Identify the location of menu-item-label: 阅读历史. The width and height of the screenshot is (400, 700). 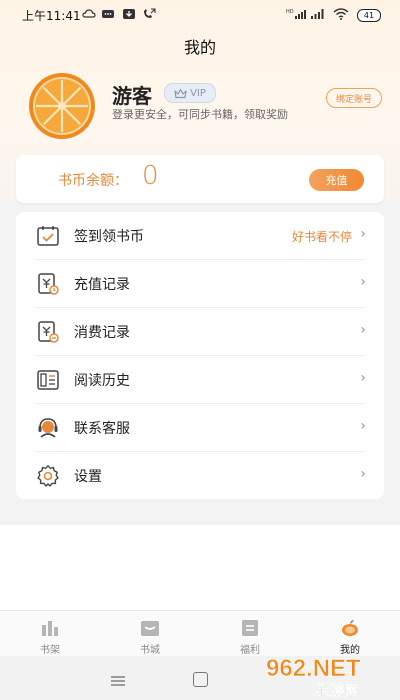
(102, 381).